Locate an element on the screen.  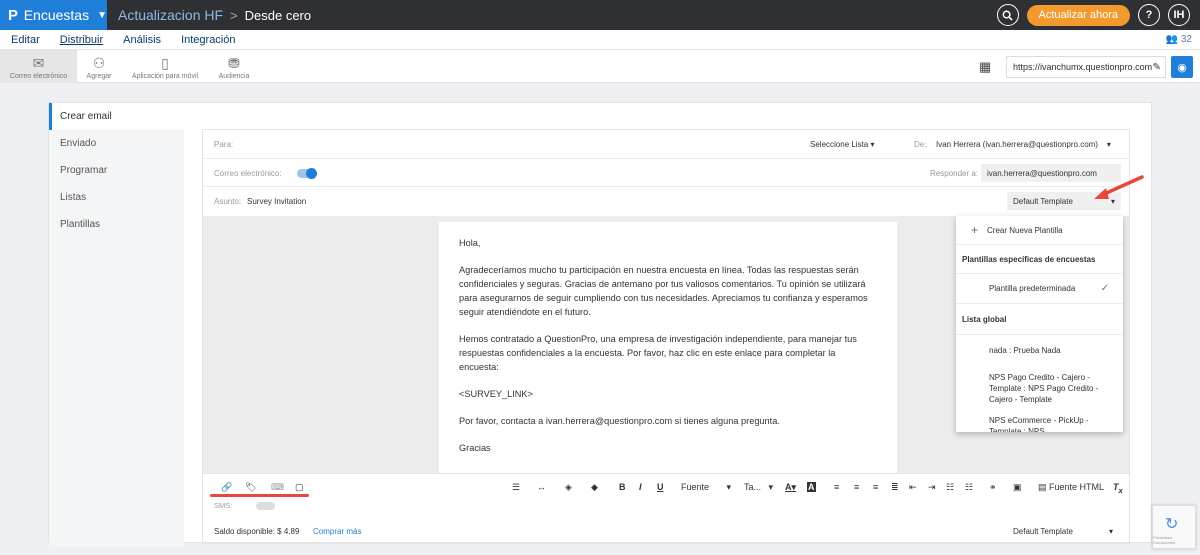
tool-email-label: Correo electrónico is located at coordinates (38, 76).